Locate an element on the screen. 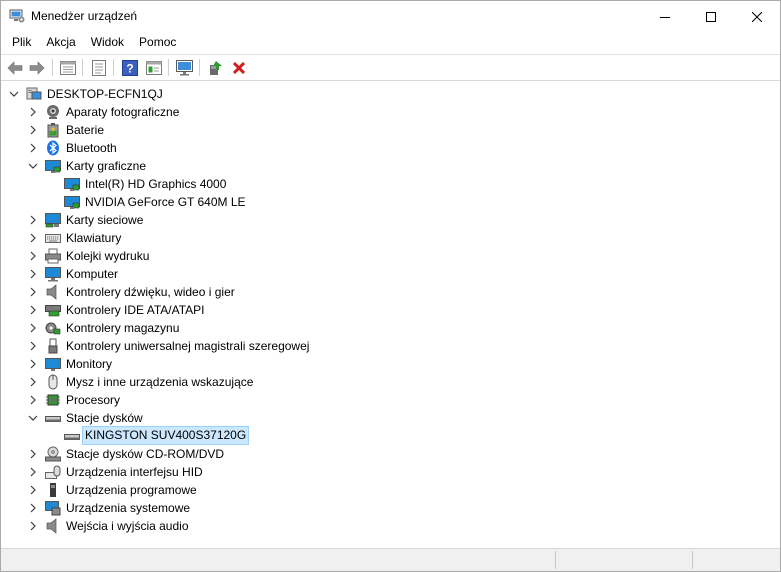 Image resolution: width=781 pixels, height=572 pixels. maximize-button is located at coordinates (711, 16).